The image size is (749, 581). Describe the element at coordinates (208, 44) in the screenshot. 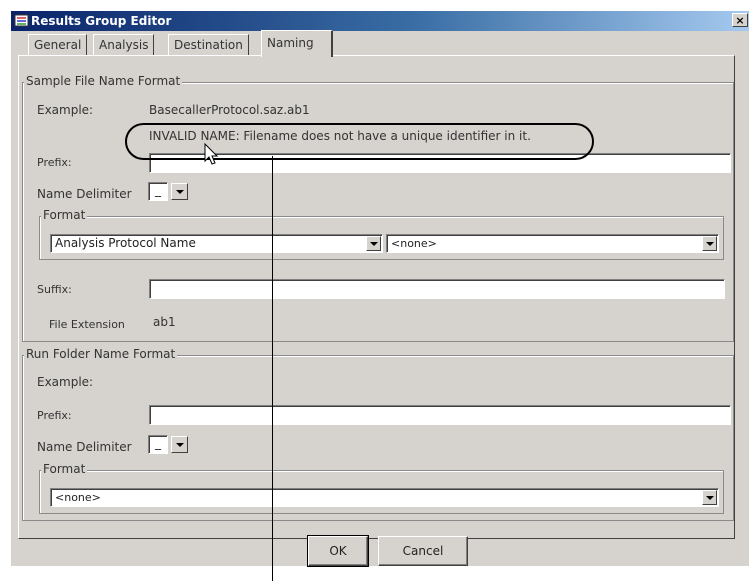

I see `tab-destination: Destination` at that location.